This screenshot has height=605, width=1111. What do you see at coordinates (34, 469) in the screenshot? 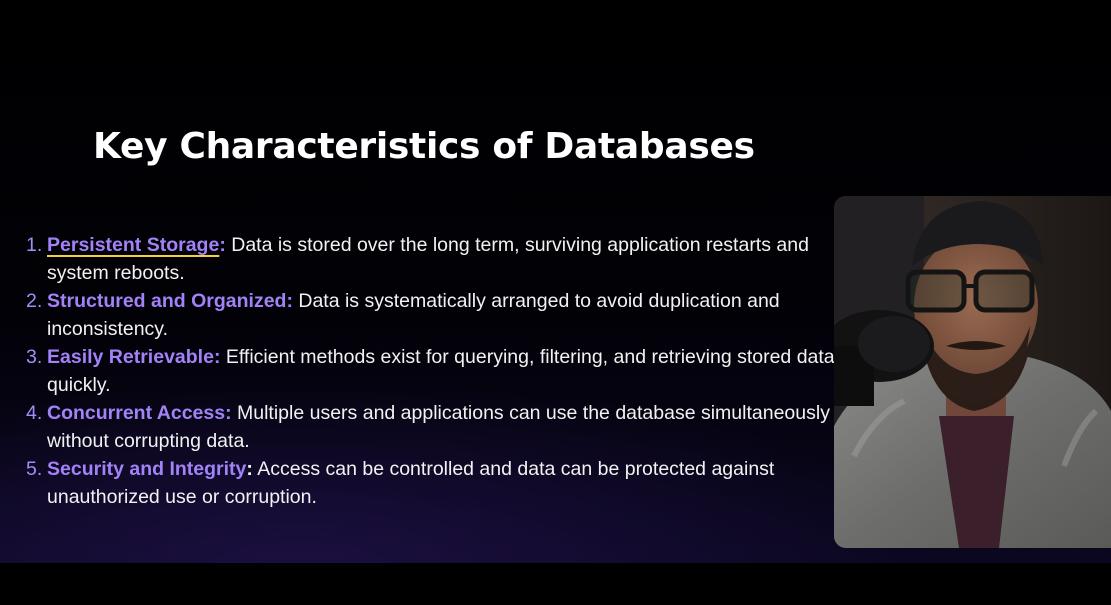
I see `item-number: 5.` at bounding box center [34, 469].